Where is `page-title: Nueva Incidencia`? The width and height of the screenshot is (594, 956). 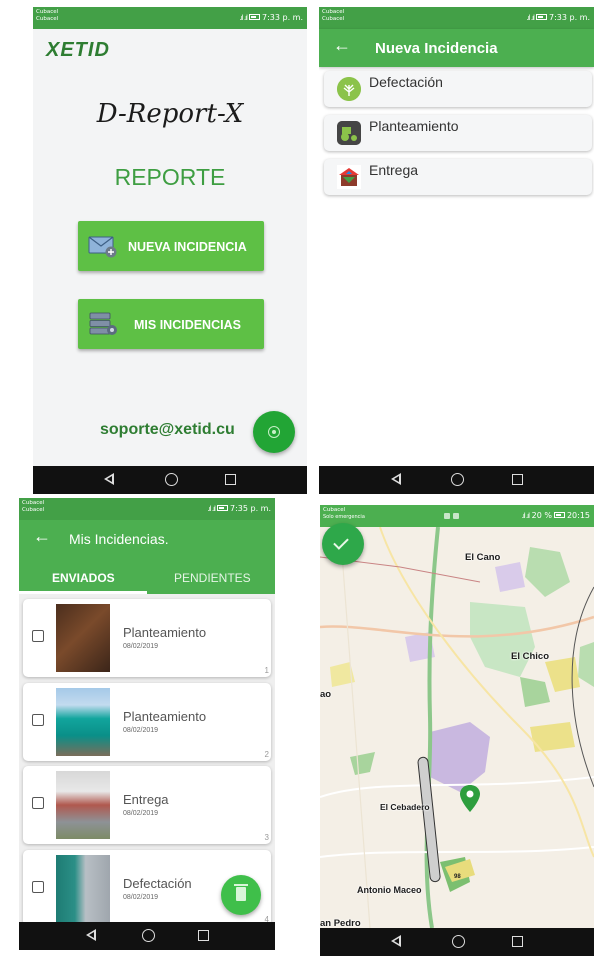 page-title: Nueva Incidencia is located at coordinates (436, 48).